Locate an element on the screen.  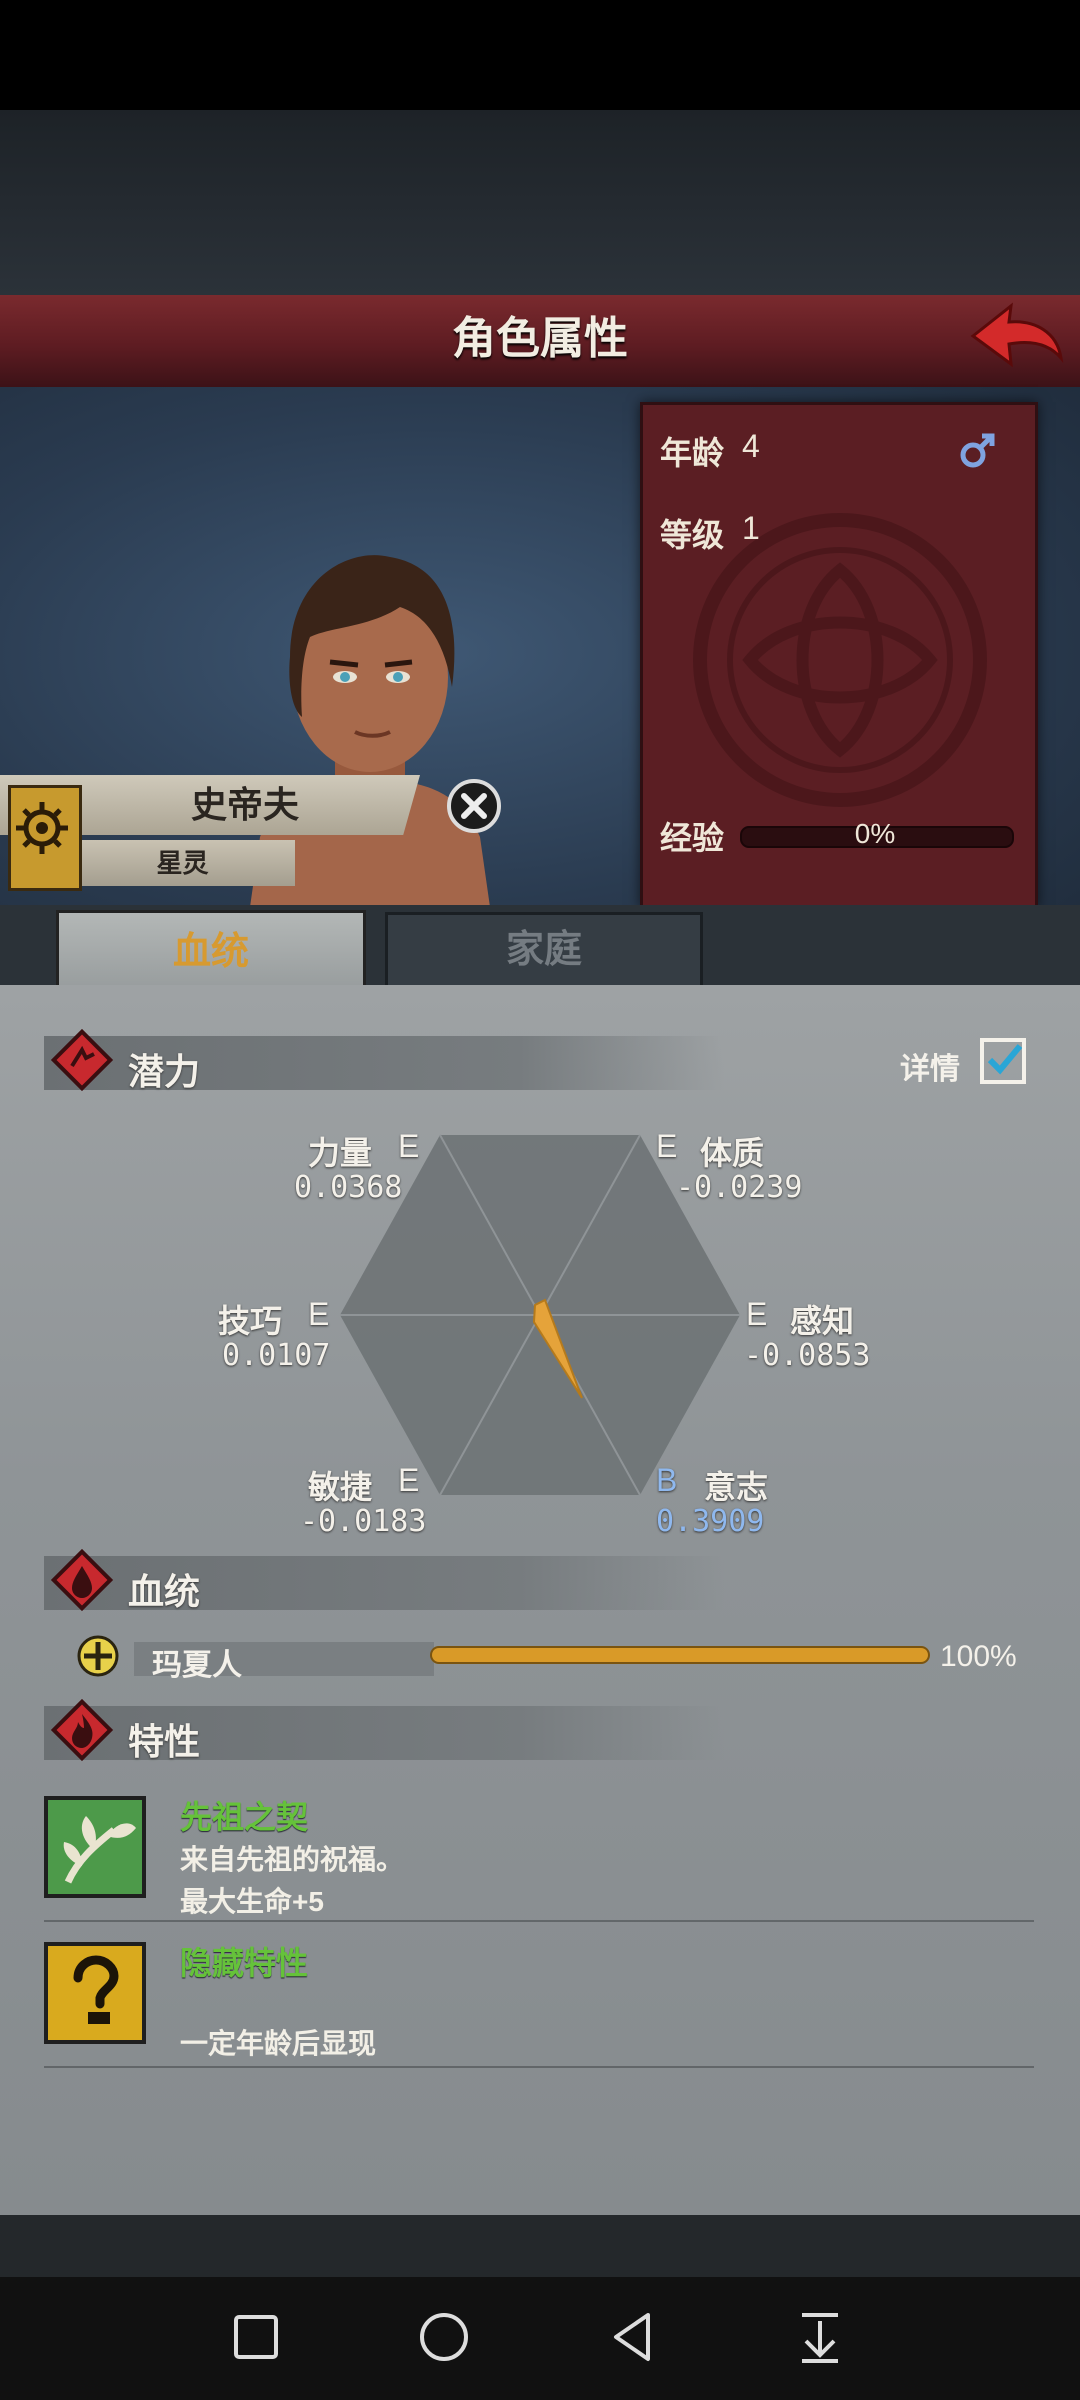
attr-skill-value: 0.0107 is located at coordinates (276, 1355).